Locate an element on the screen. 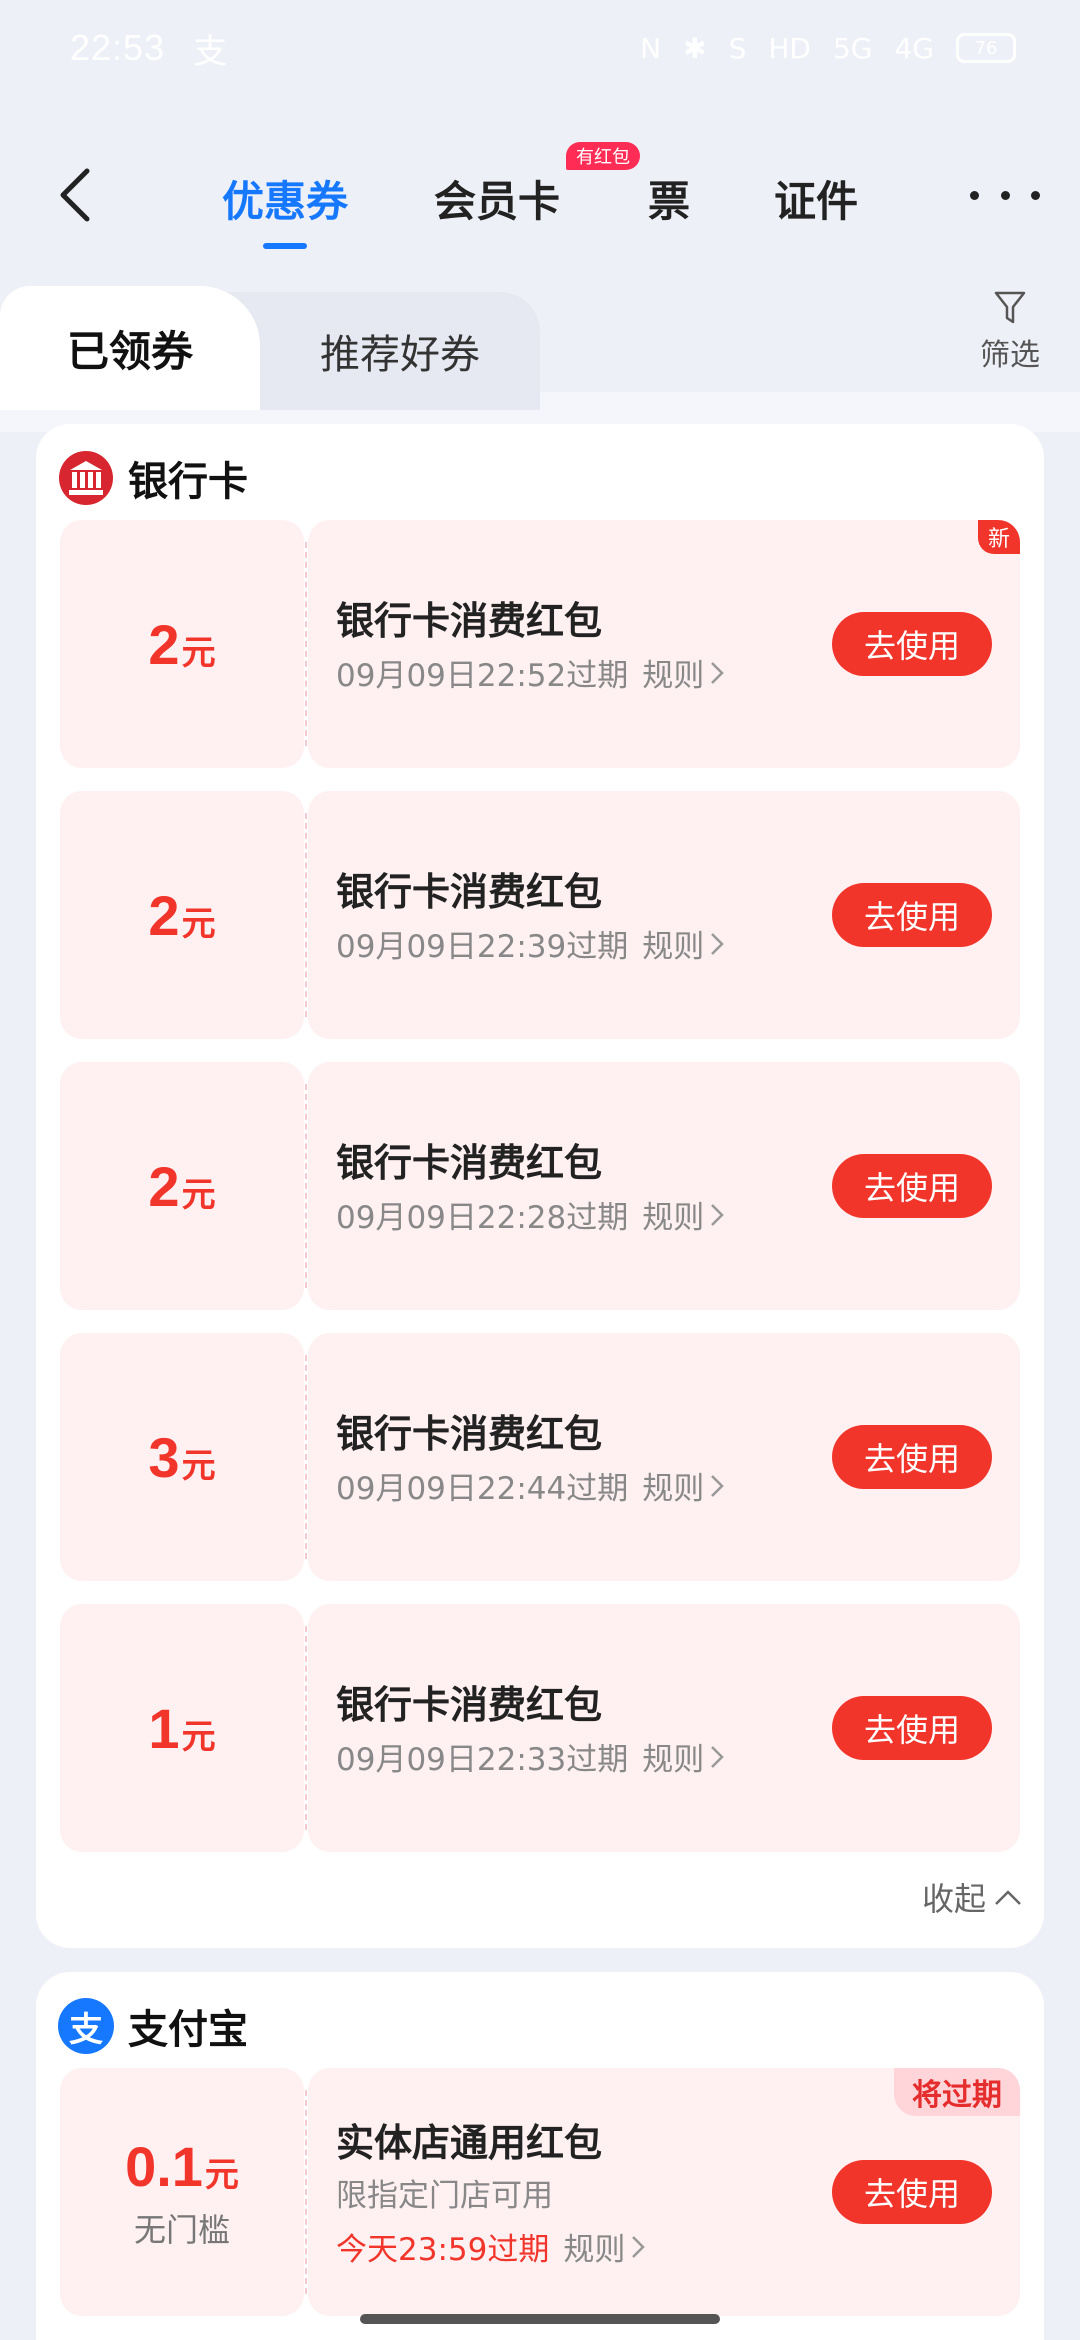 This screenshot has width=1080, height=2340. subtab-recommended: 推荐好券 is located at coordinates (380, 351).